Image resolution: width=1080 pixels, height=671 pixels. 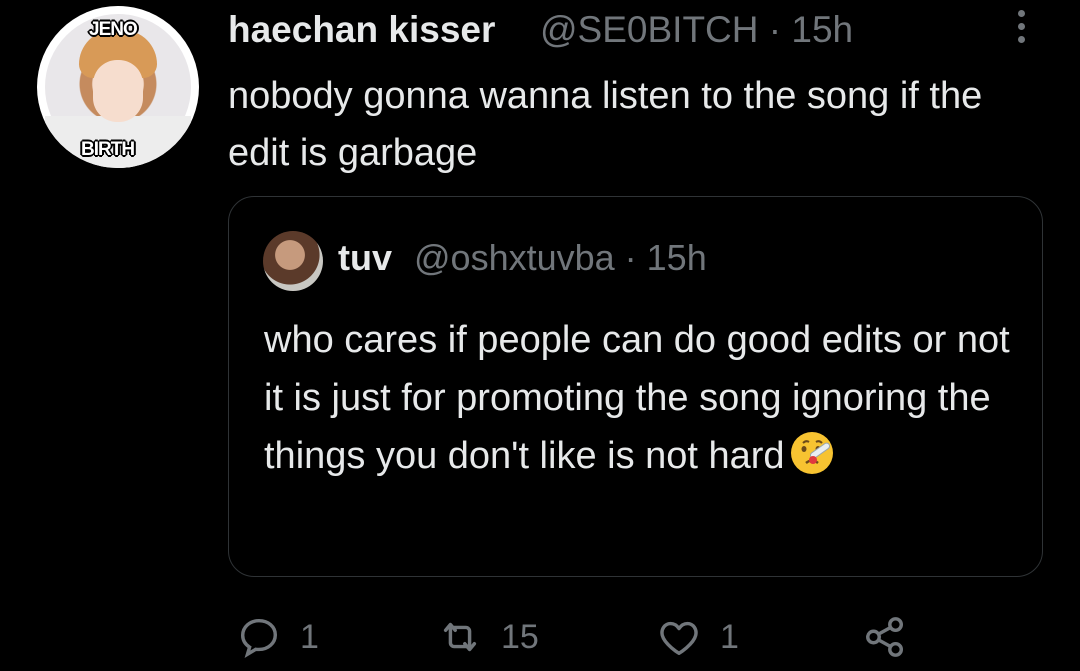 I want to click on avatar-sticker-bottom: BIRTH, so click(x=108, y=149).